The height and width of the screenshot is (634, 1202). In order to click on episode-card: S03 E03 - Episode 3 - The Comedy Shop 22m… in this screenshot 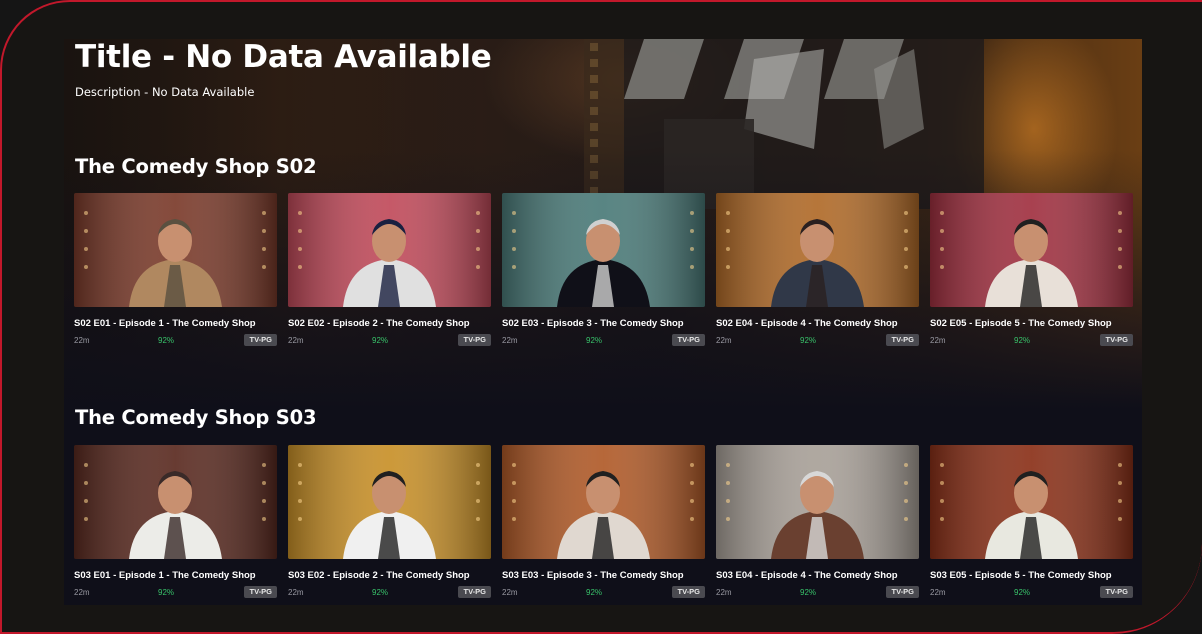, I will do `click(603, 525)`.